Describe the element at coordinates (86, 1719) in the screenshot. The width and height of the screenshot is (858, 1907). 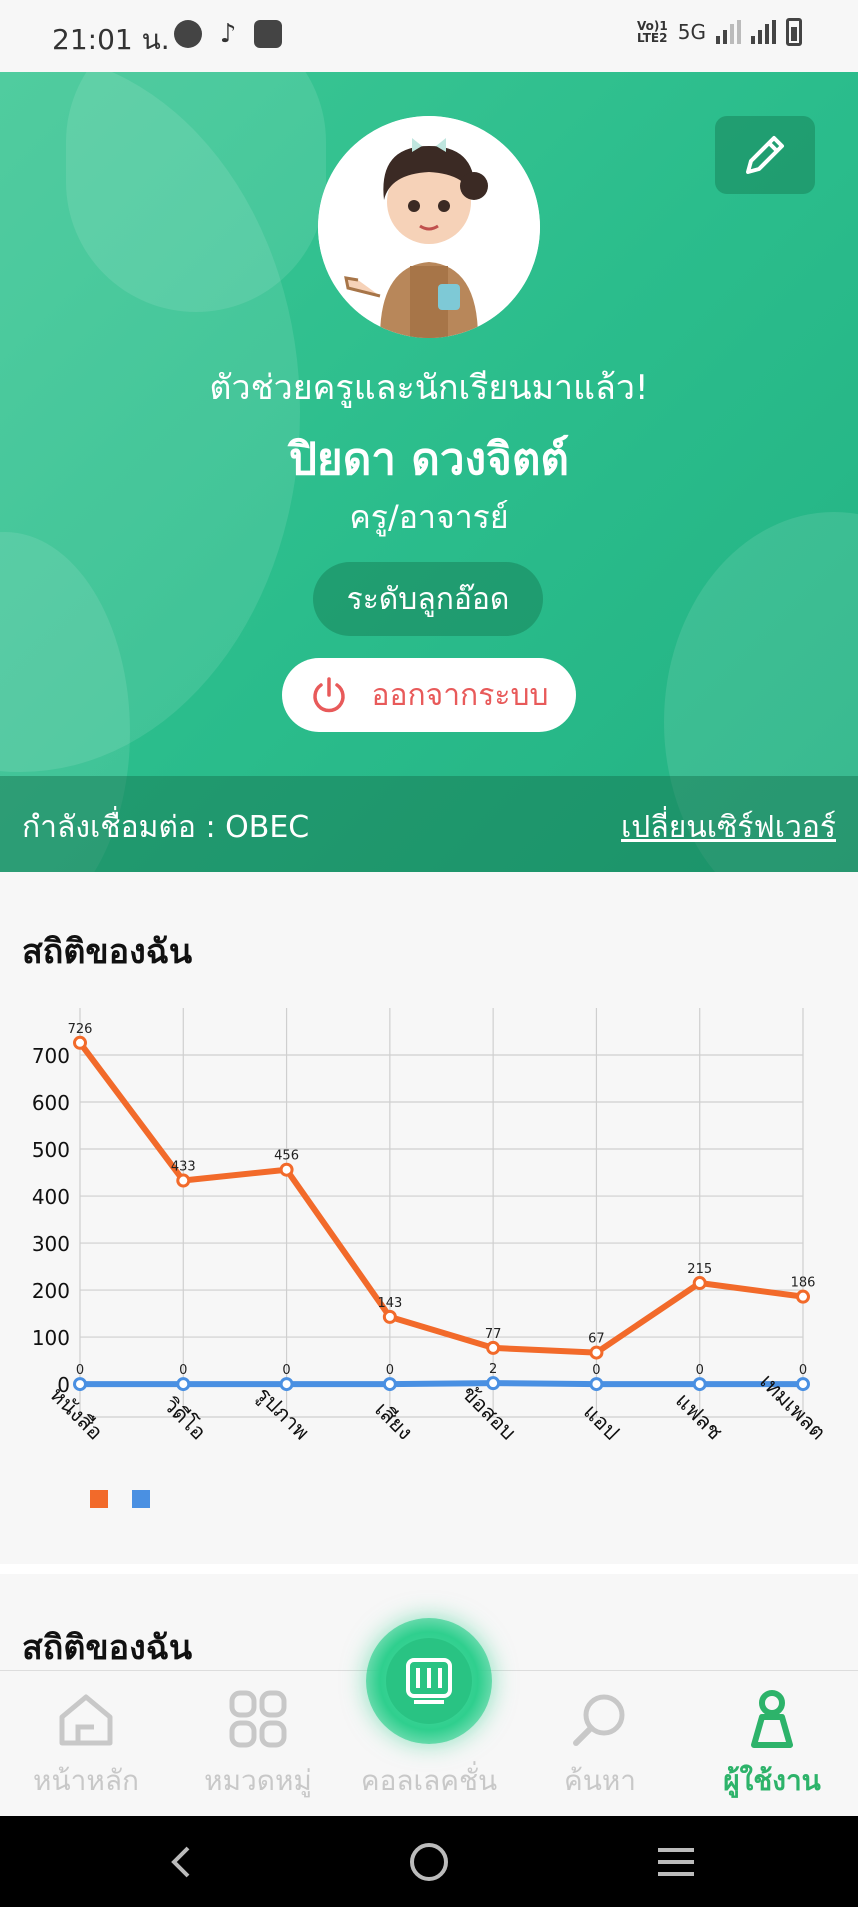
I see `home-icon` at that location.